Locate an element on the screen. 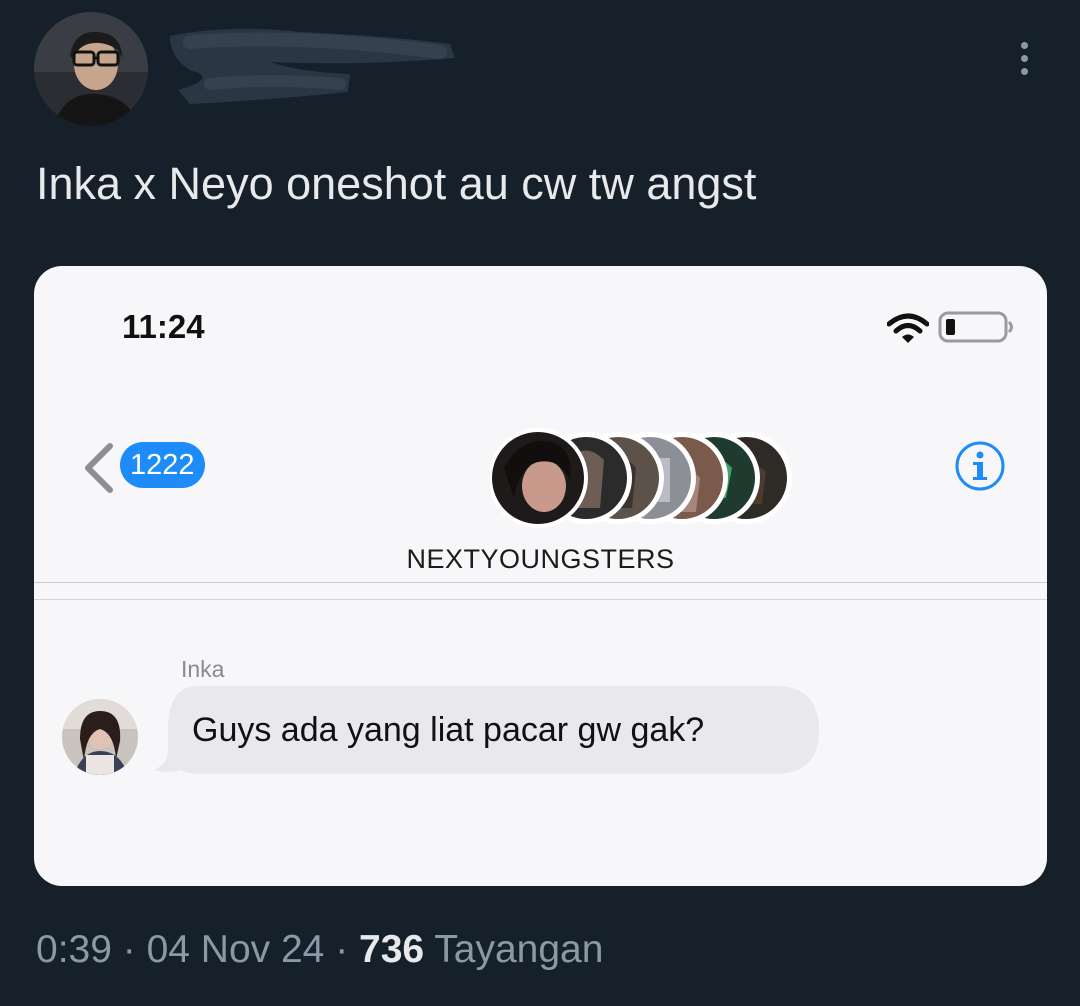 Image resolution: width=1080 pixels, height=1006 pixels. views-label: Tayangan is located at coordinates (514, 949).